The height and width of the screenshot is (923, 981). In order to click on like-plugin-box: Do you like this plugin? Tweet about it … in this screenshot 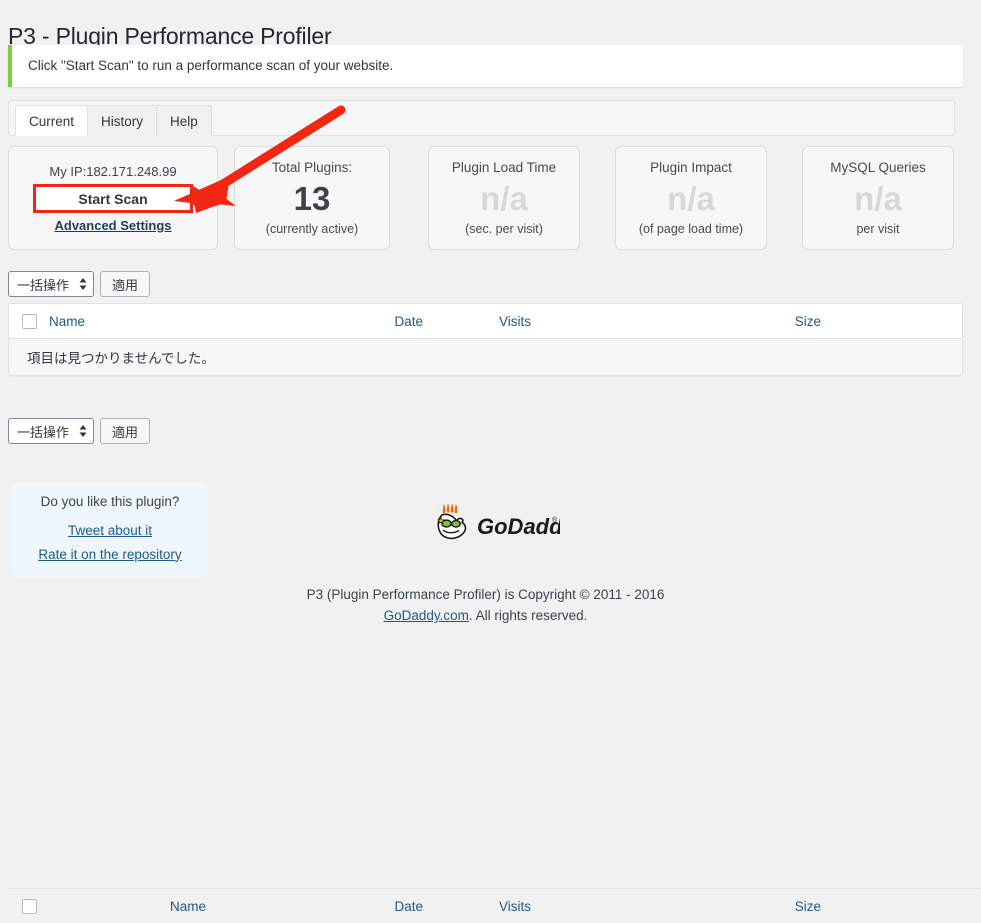, I will do `click(110, 530)`.